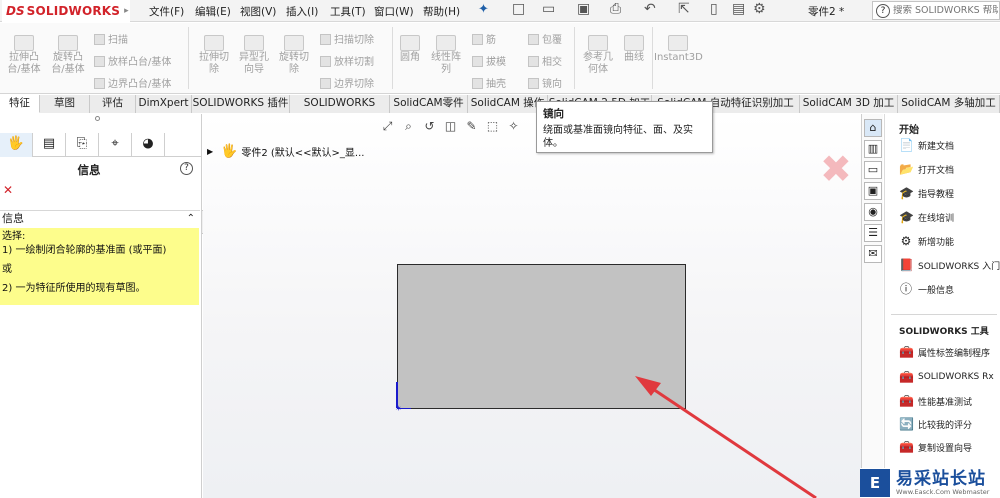  Describe the element at coordinates (166, 11) in the screenshot. I see `menu-file: 文件(F)` at that location.